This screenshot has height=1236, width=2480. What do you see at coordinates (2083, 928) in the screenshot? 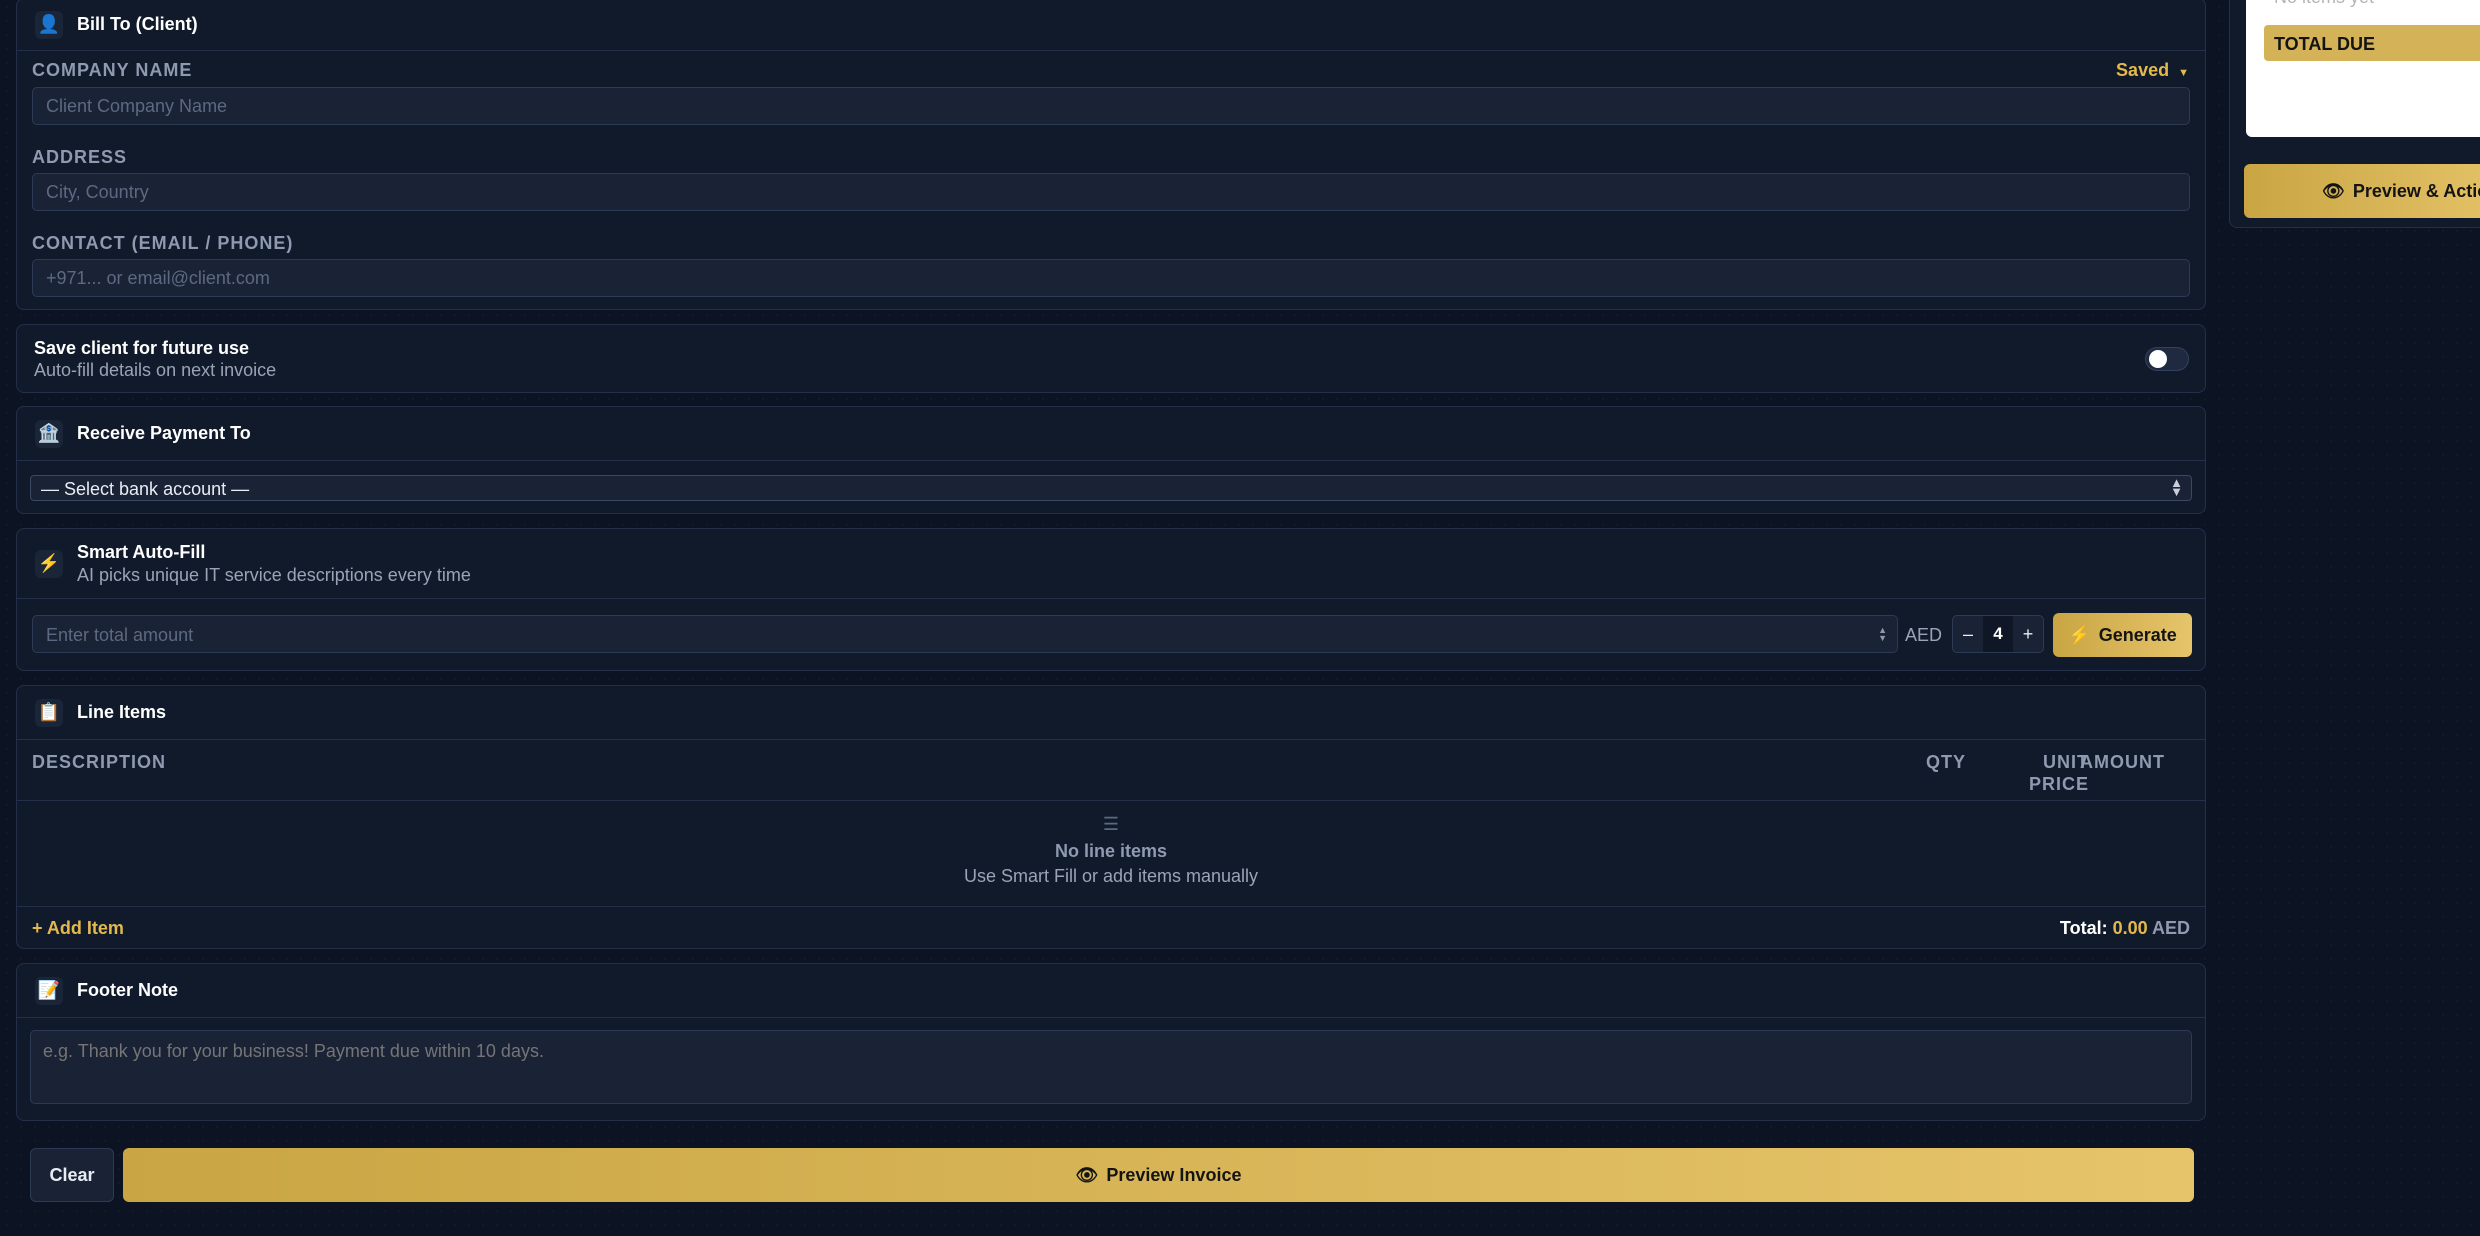
I see `total-label: Total:` at bounding box center [2083, 928].